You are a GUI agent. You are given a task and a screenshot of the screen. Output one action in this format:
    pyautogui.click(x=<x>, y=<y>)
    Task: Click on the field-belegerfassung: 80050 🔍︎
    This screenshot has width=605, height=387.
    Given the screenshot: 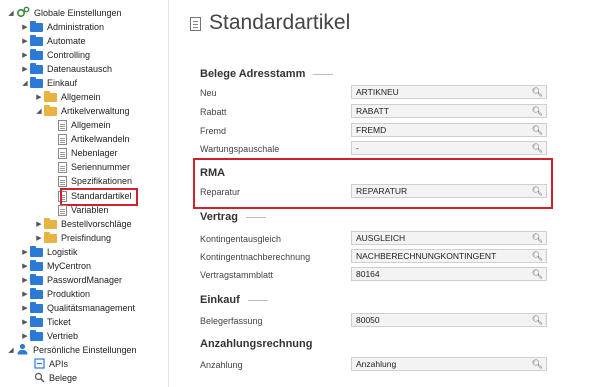 What is the action you would take?
    pyautogui.click(x=449, y=320)
    